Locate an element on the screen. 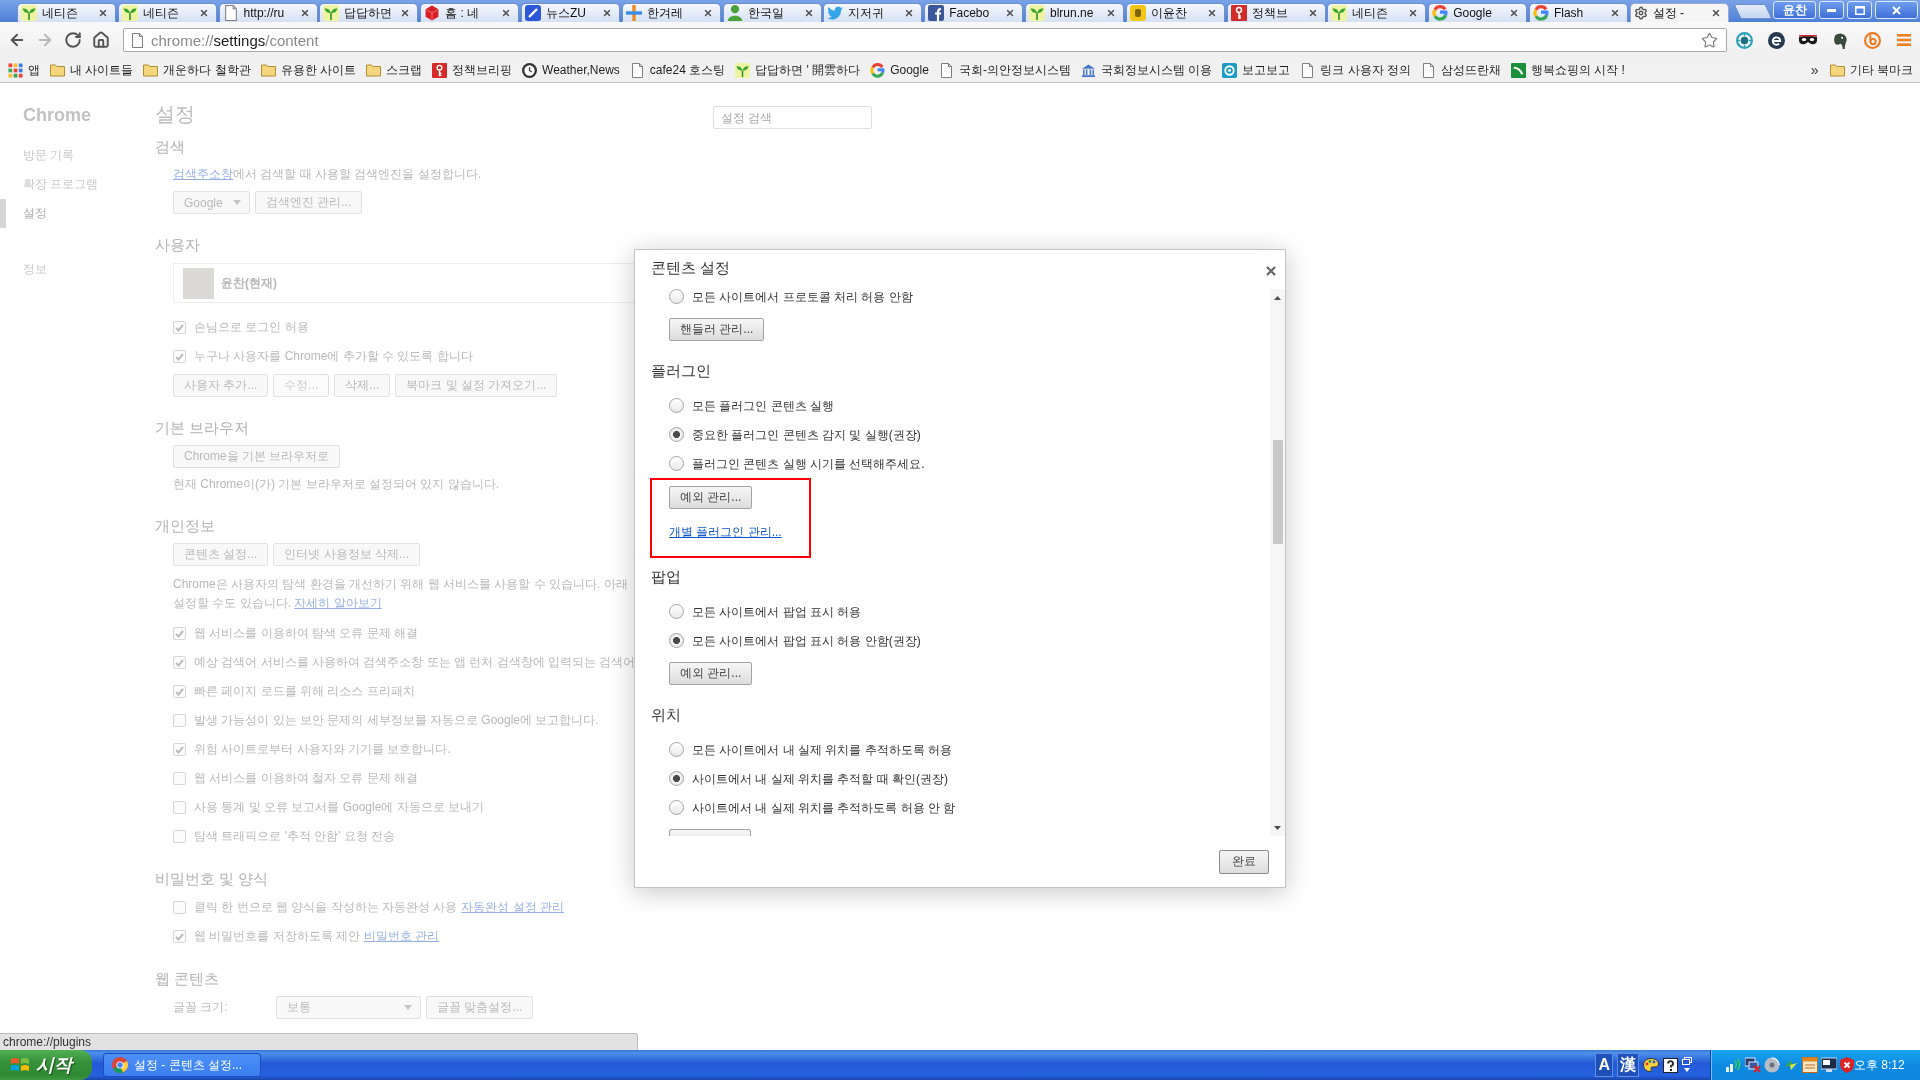 This screenshot has width=1920, height=1080. input-mode-indicator: 漢 is located at coordinates (1628, 1065).